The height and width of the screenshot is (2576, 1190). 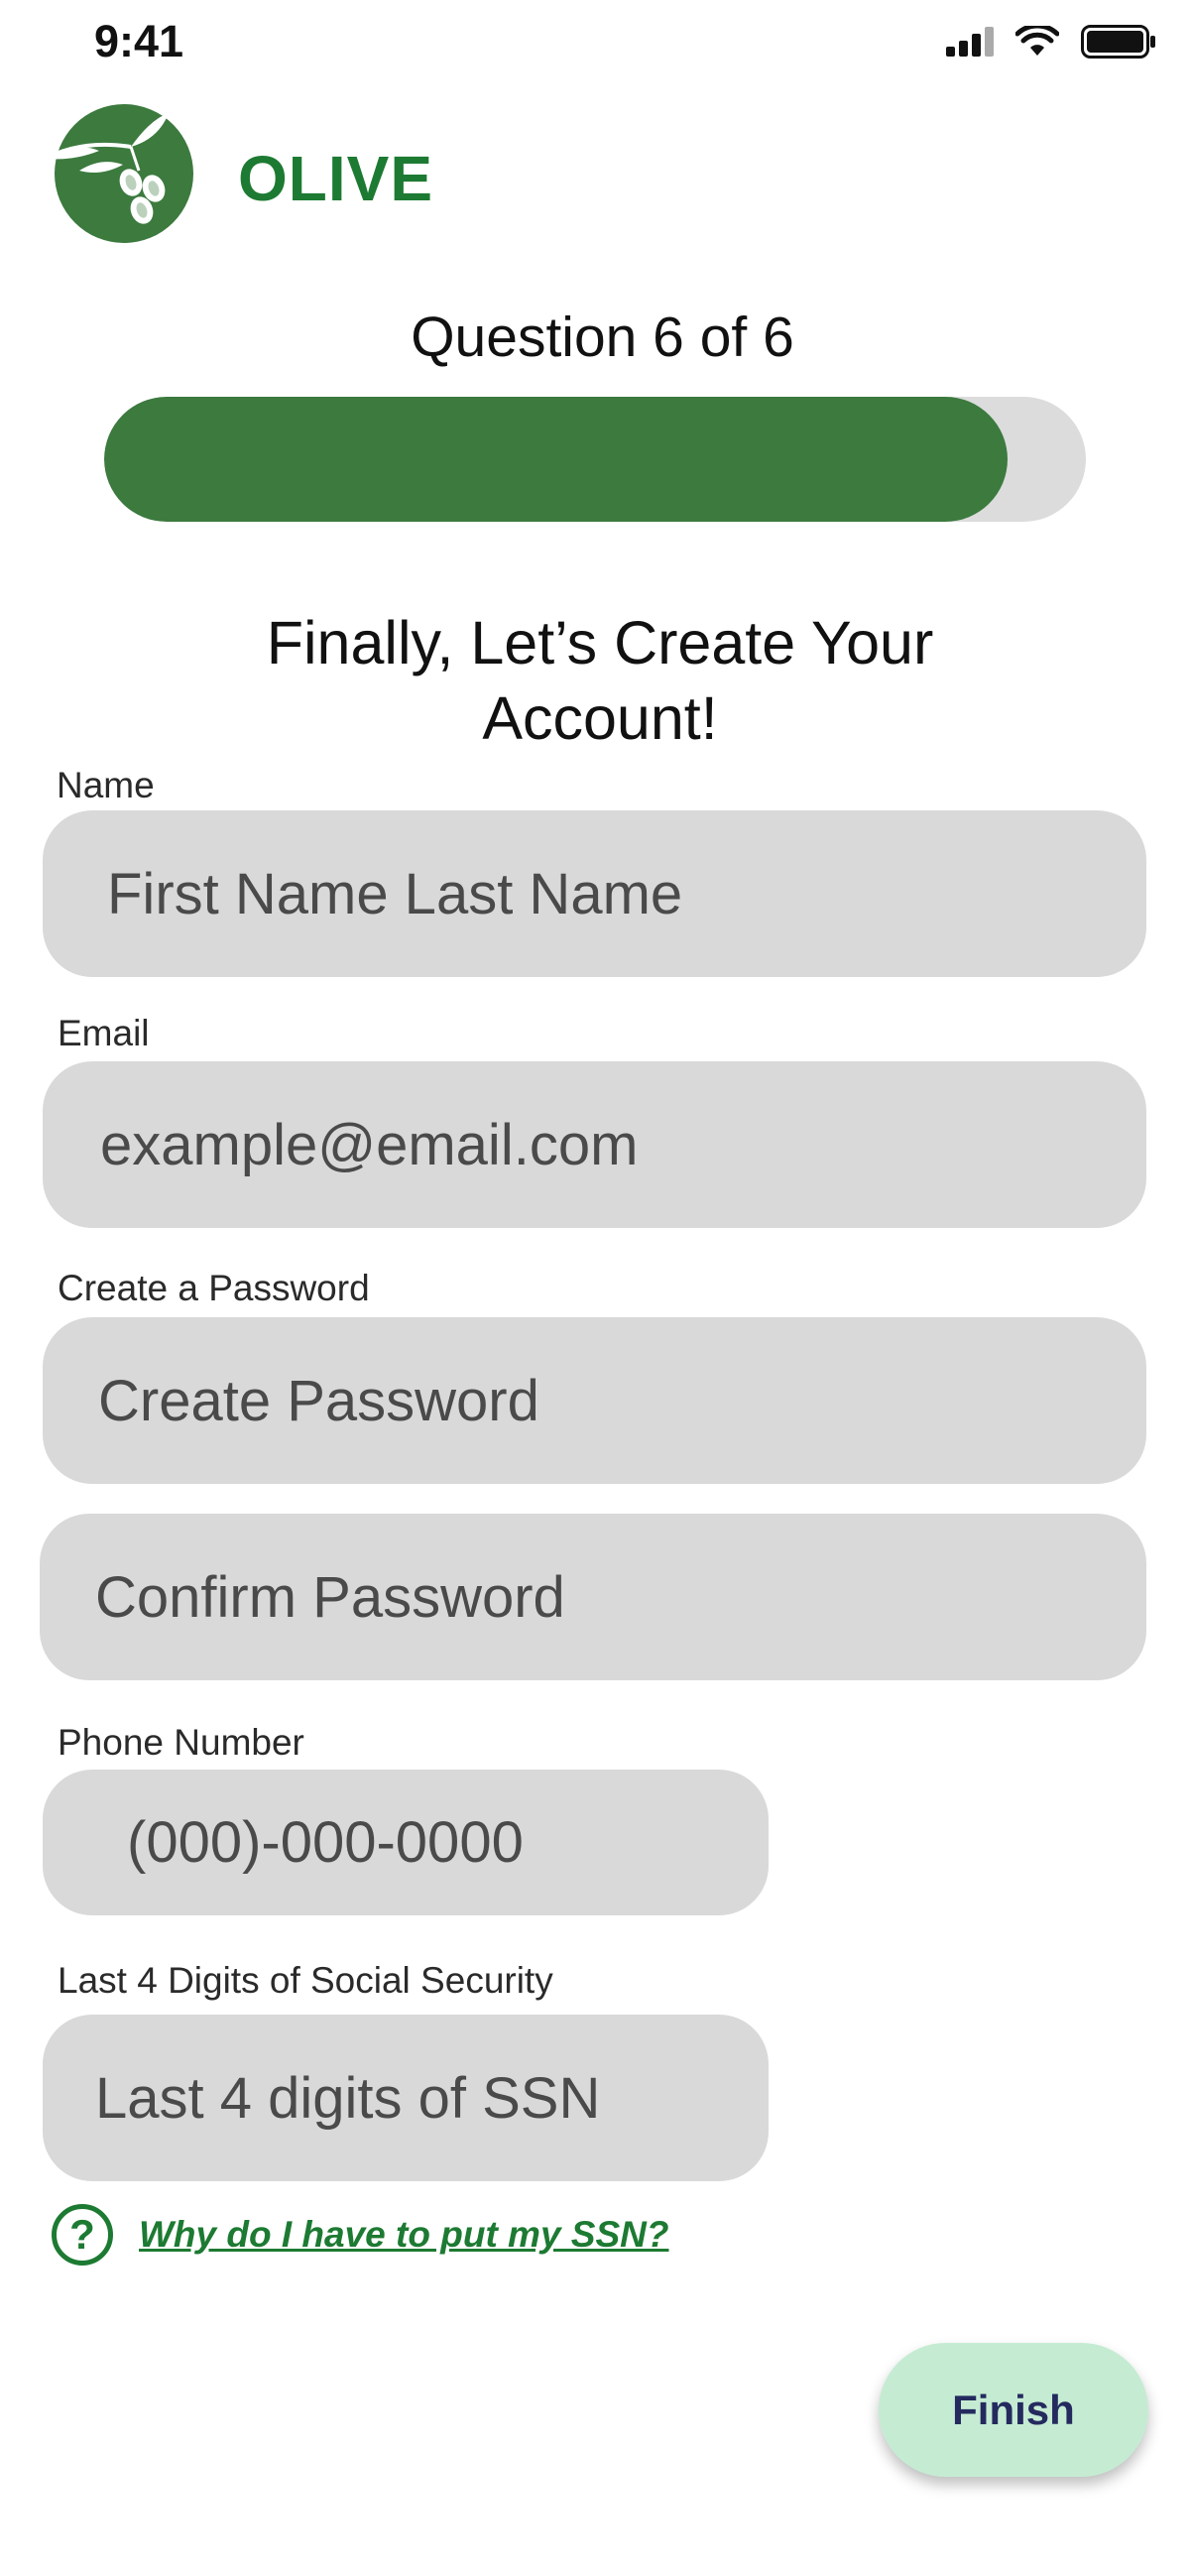 What do you see at coordinates (594, 893) in the screenshot?
I see `name-input` at bounding box center [594, 893].